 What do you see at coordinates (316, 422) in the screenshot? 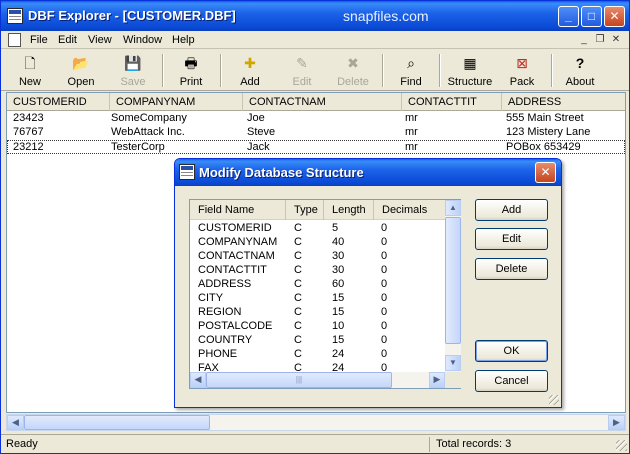
I see `grid-horizontal-scrollbar: ◀ ▶` at bounding box center [316, 422].